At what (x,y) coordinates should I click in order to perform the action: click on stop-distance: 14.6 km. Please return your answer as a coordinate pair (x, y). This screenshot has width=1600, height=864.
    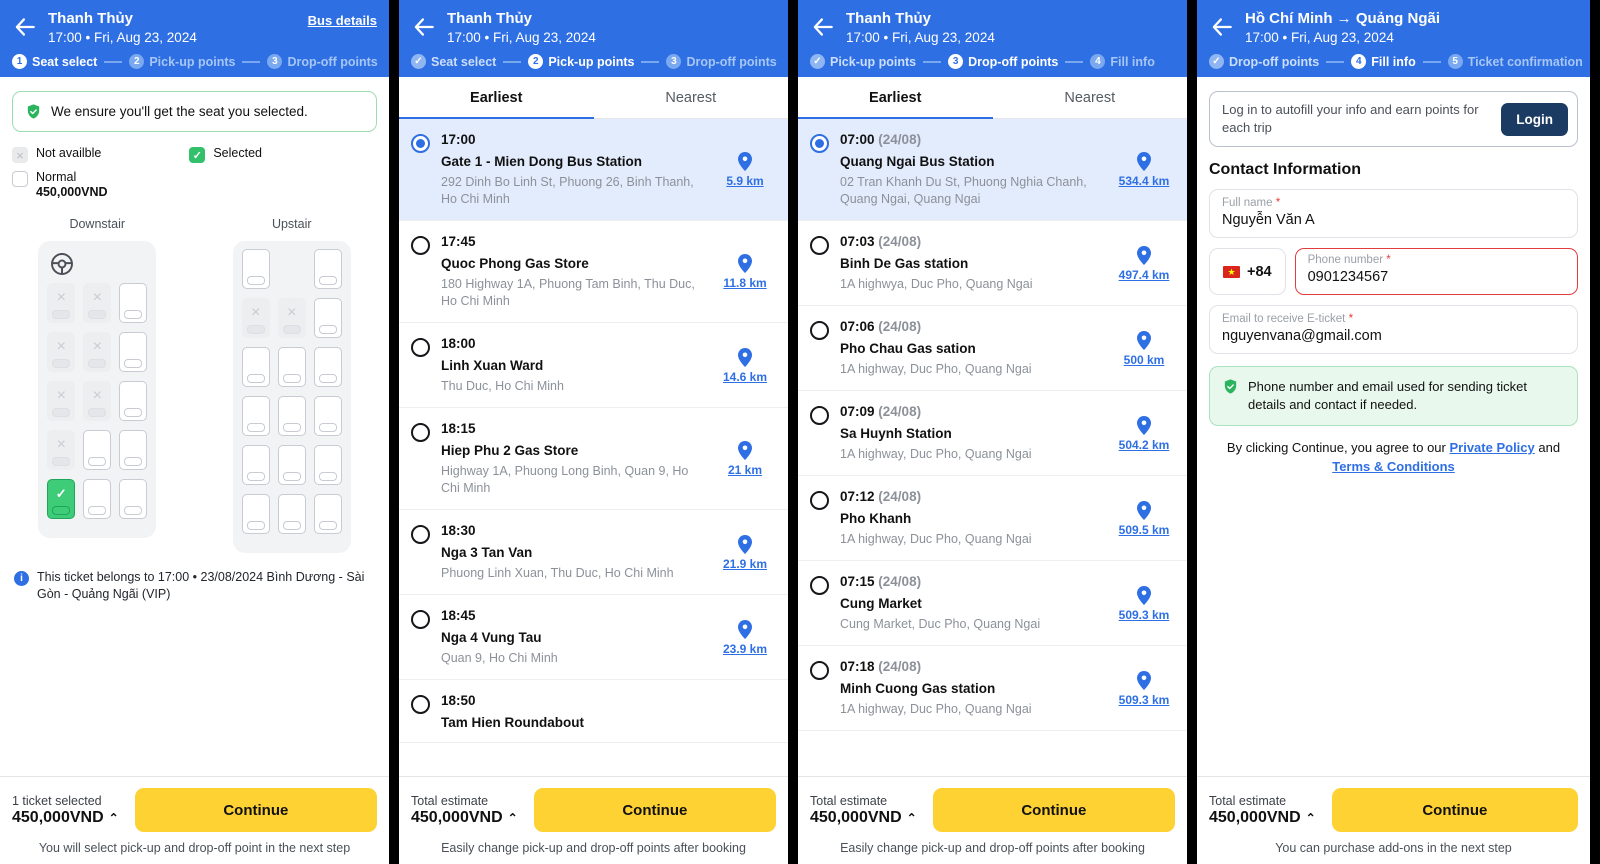
    Looking at the image, I should click on (745, 365).